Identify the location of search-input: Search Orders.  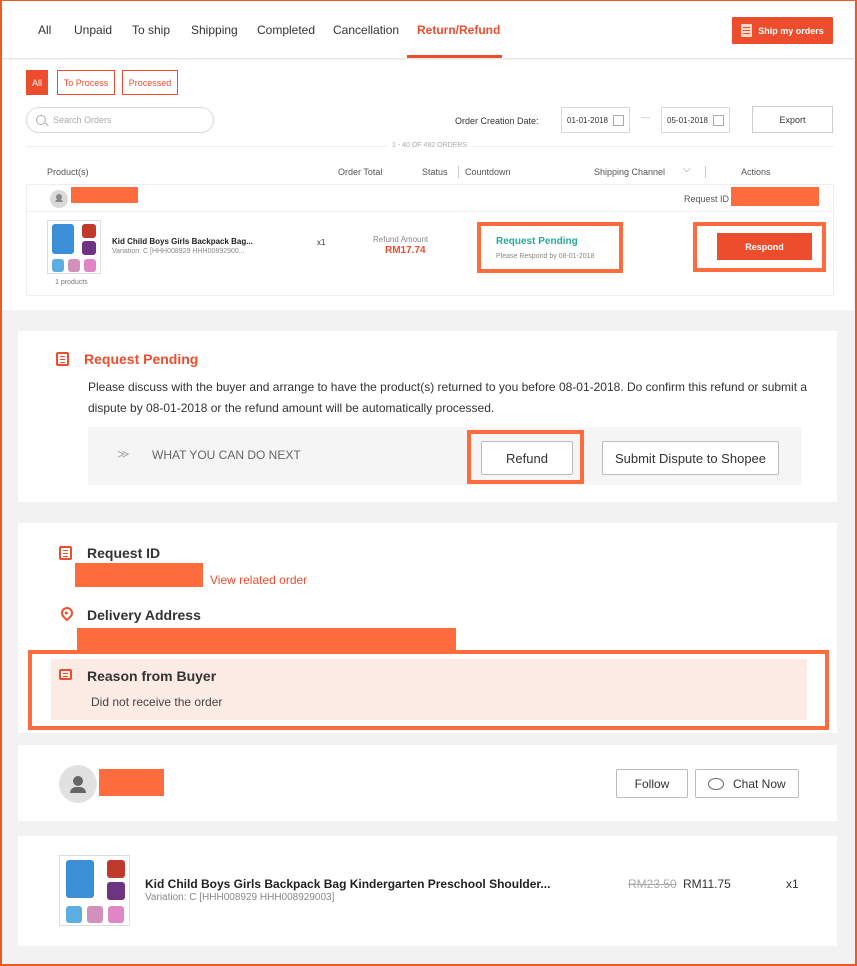
(120, 120).